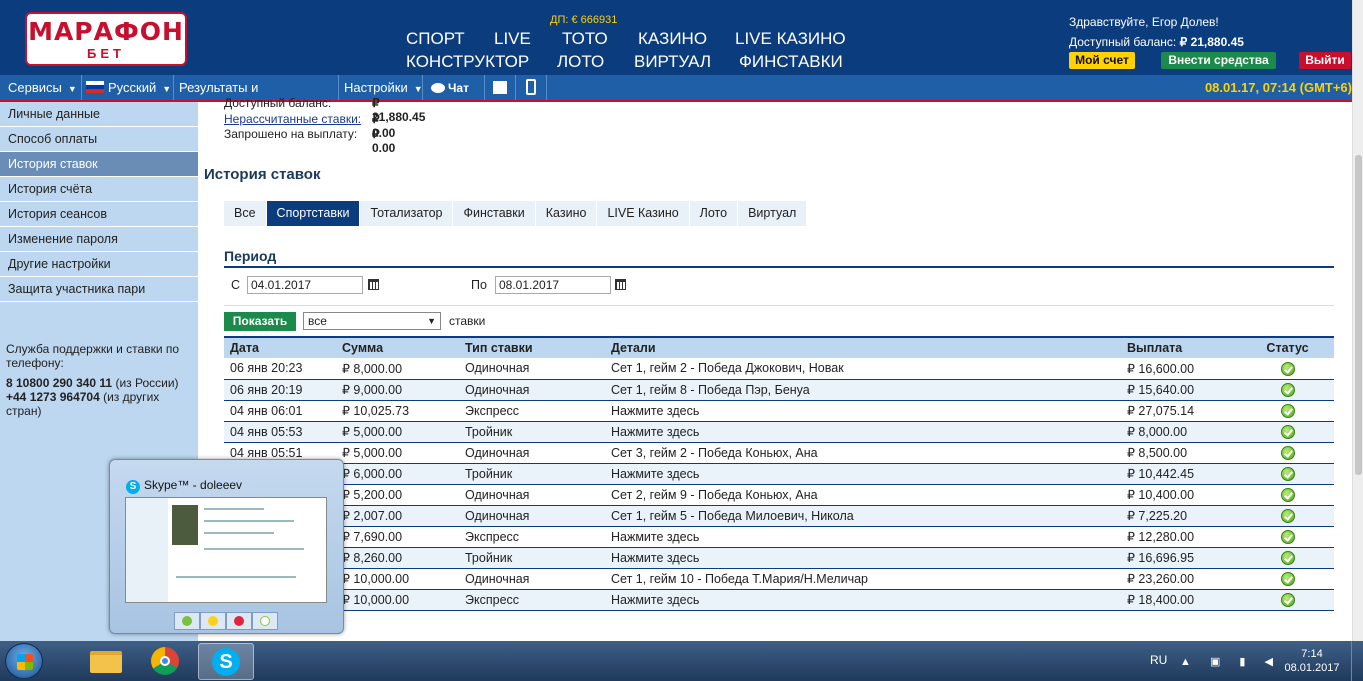 The image size is (1363, 681). I want to click on show-button: Показать, so click(260, 321).